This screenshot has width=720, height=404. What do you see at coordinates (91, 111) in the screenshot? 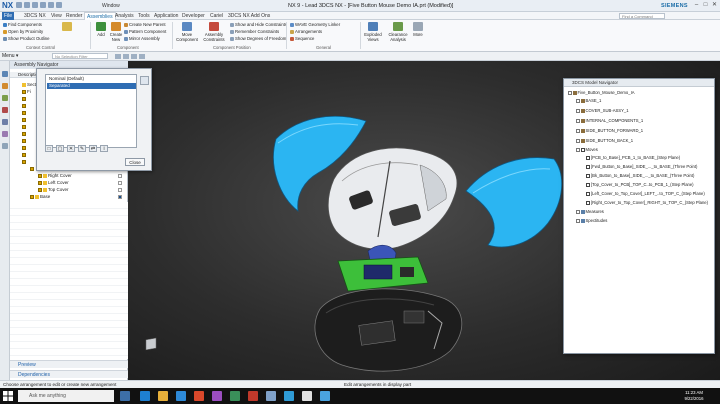
I see `arrangement-list: Nominal (Default) Separated` at bounding box center [91, 111].